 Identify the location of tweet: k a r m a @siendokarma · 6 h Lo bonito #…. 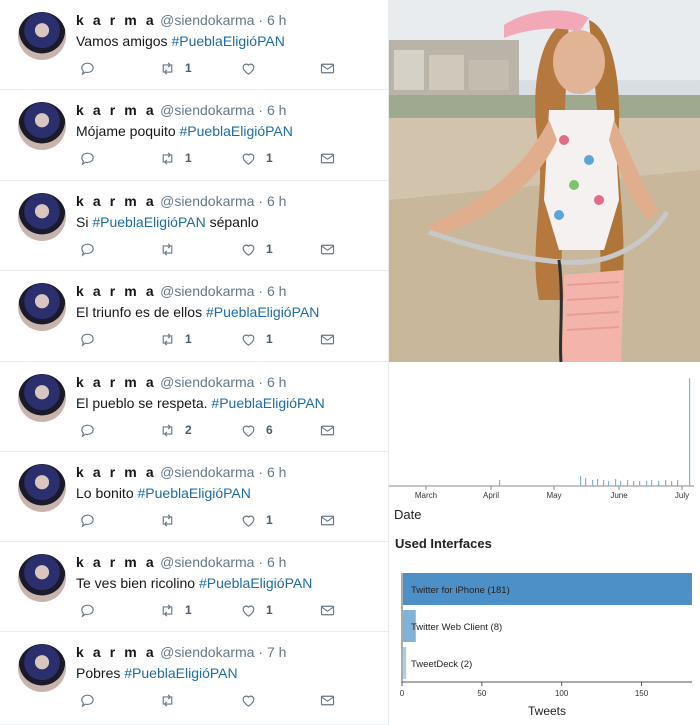
(194, 497).